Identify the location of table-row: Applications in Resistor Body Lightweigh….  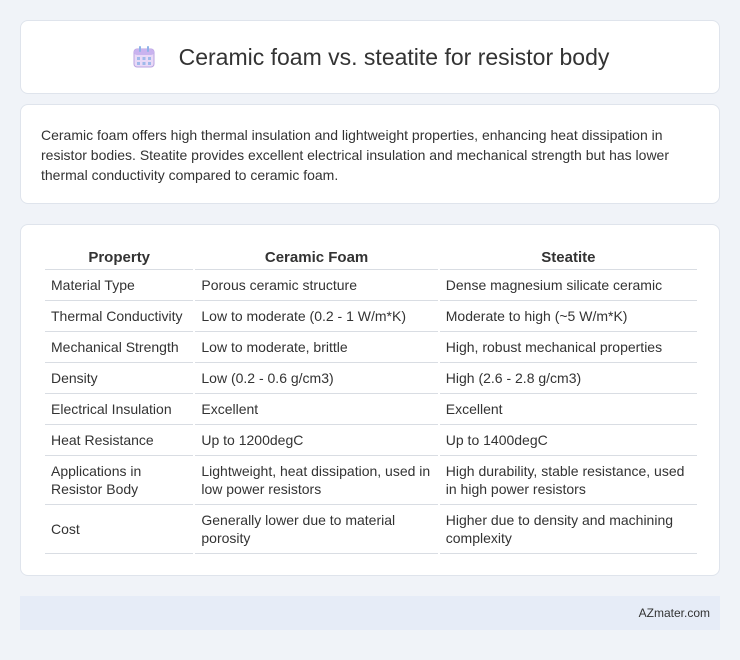
(371, 480).